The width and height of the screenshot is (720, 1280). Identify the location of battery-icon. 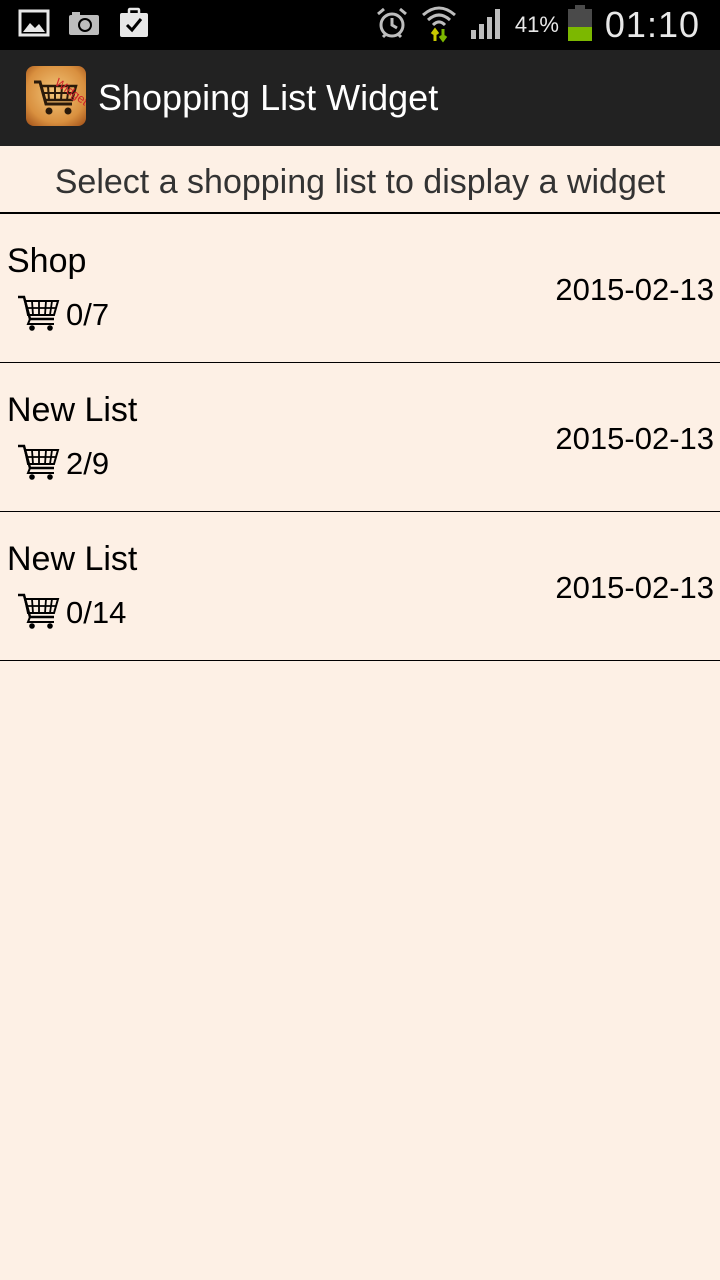
(580, 25).